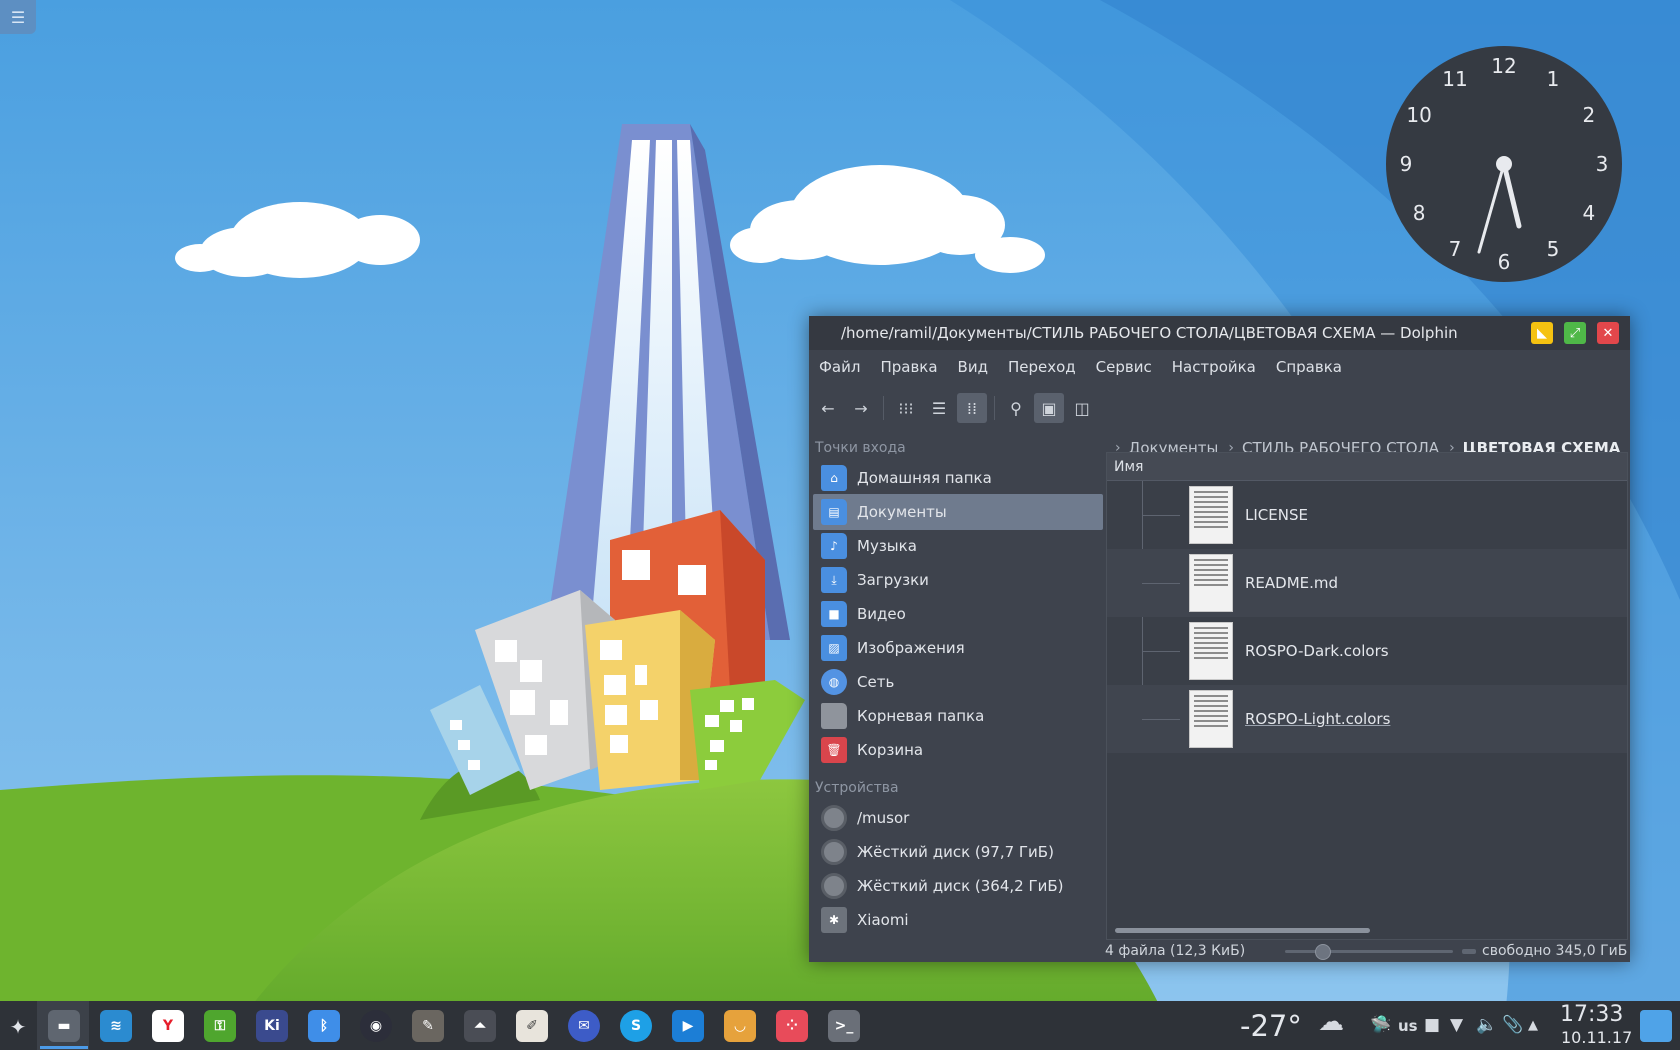  Describe the element at coordinates (1408, 1026) in the screenshot. I see `keyboard-layout: us` at that location.